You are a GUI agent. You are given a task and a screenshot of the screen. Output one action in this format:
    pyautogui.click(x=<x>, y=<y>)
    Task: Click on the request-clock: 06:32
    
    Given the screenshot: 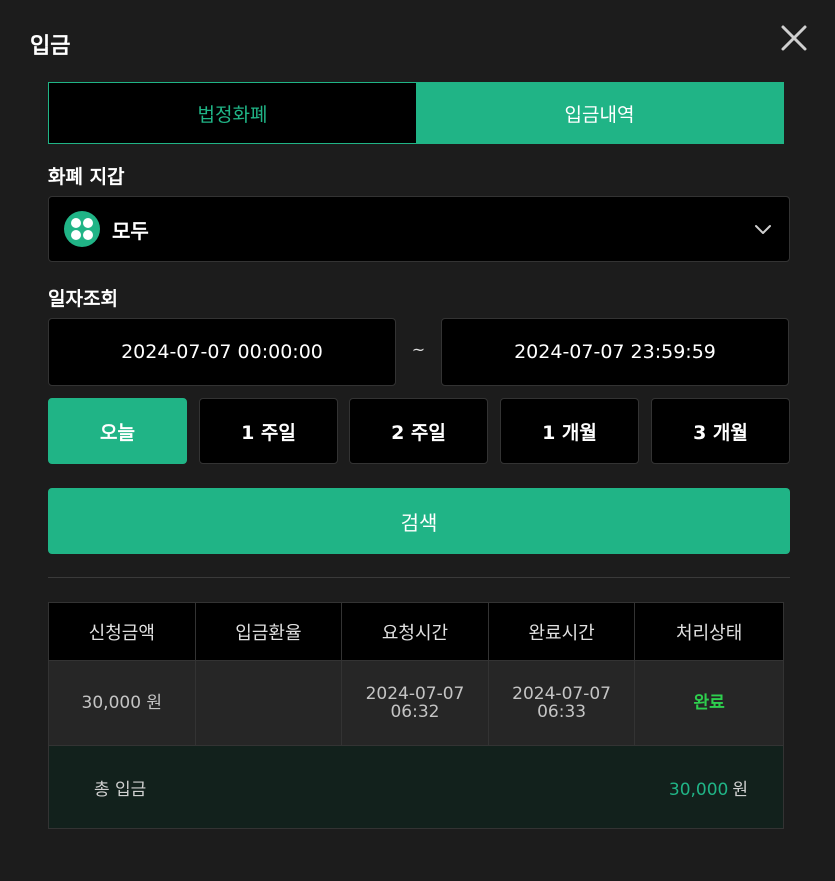 What is the action you would take?
    pyautogui.click(x=415, y=712)
    